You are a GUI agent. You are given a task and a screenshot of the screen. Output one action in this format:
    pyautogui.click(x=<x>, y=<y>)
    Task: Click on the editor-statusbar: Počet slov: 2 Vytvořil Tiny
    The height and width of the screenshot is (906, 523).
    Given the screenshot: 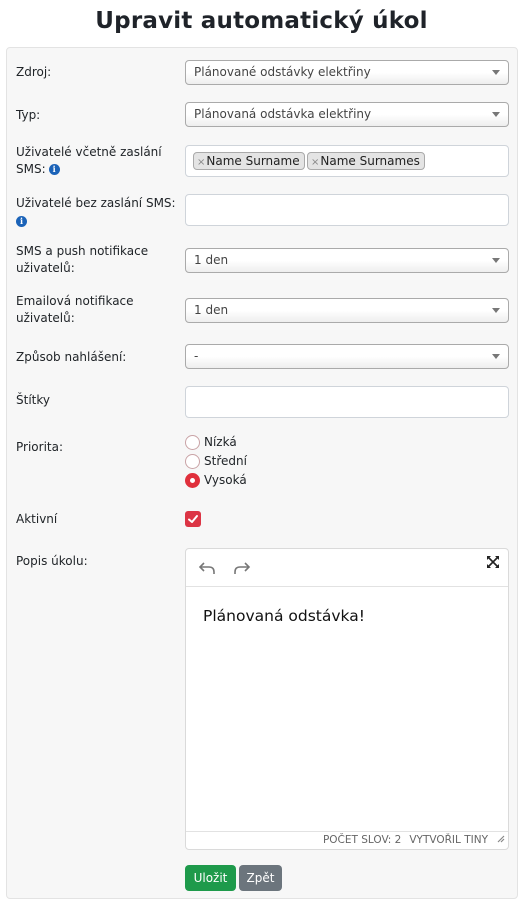 What is the action you would take?
    pyautogui.click(x=347, y=840)
    